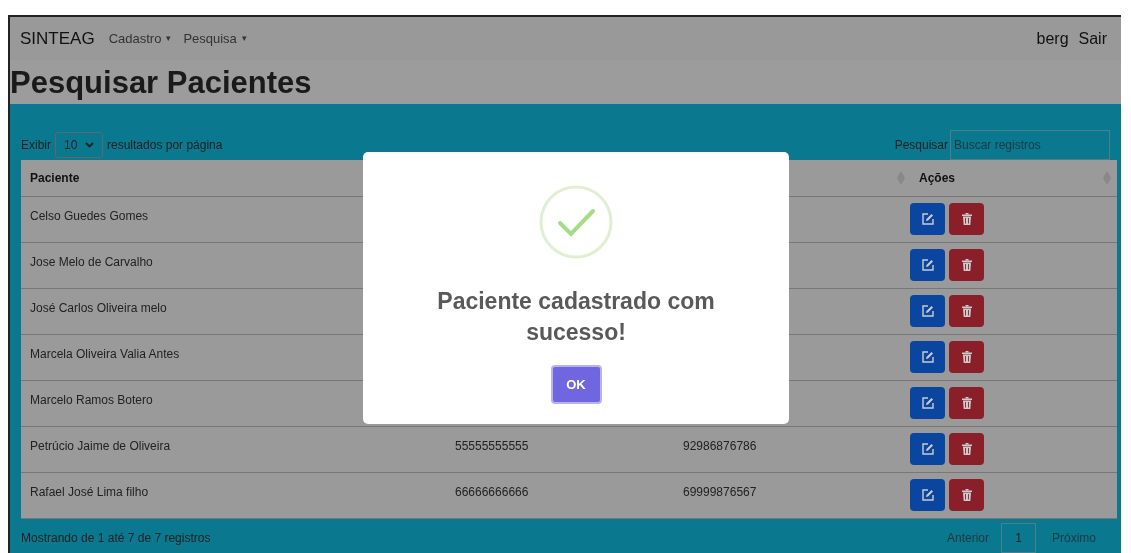 This screenshot has width=1131, height=553. I want to click on table-cell-text: 92986876786, so click(720, 446).